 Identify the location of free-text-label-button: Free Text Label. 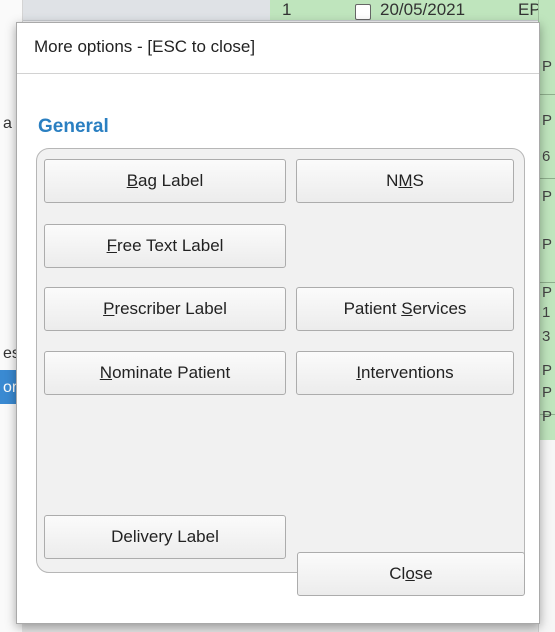
(165, 246).